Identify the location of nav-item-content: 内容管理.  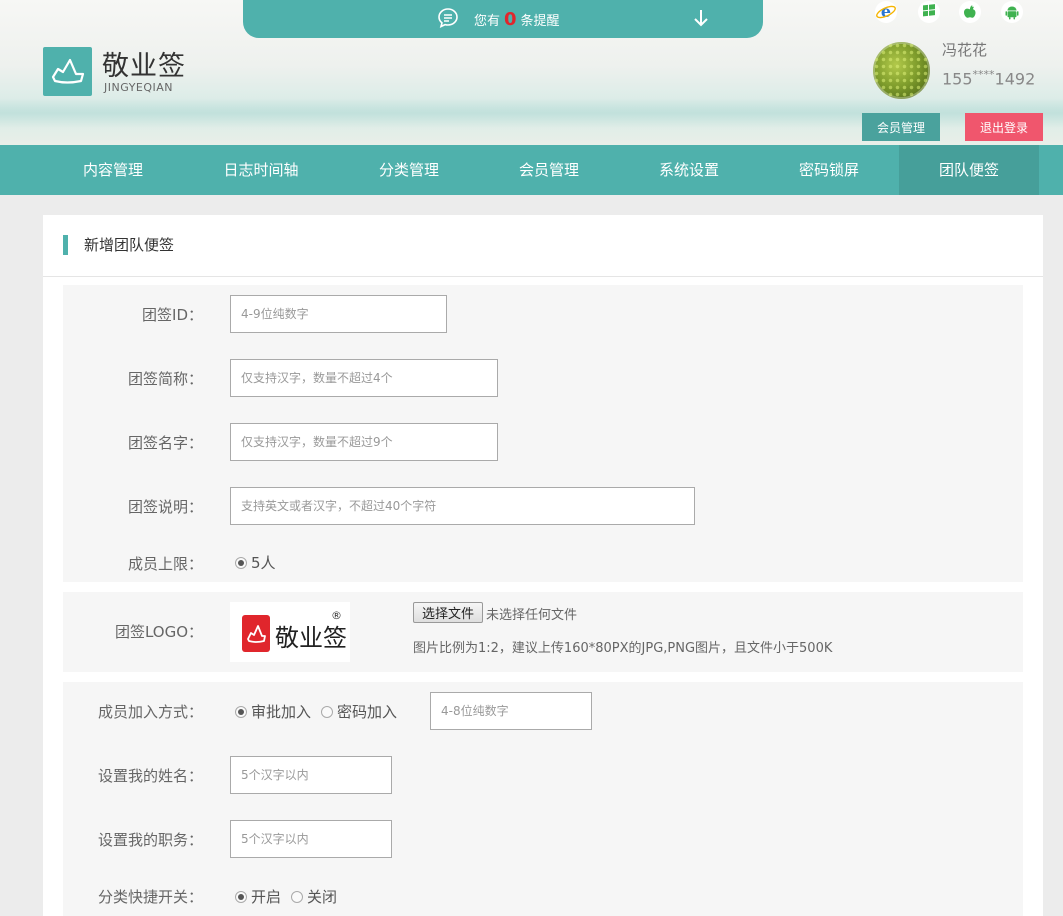
(113, 170).